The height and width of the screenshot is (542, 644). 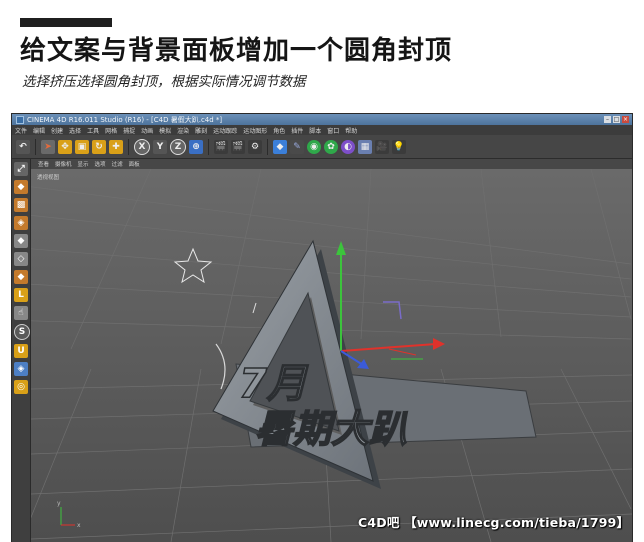 What do you see at coordinates (142, 146) in the screenshot?
I see `x-axis-lock-button: X` at bounding box center [142, 146].